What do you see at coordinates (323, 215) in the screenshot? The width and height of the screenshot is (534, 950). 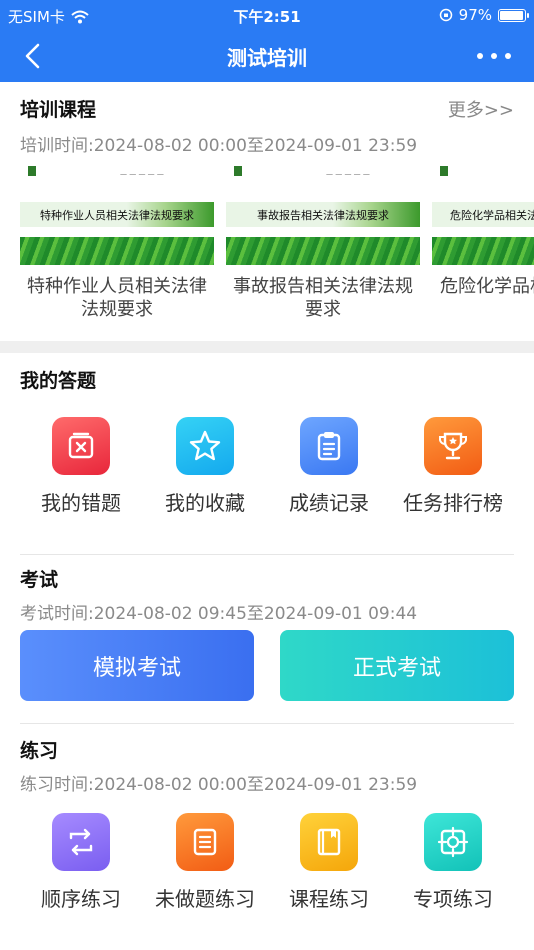 I see `poster-title: 事故报告相关法律法规要求` at bounding box center [323, 215].